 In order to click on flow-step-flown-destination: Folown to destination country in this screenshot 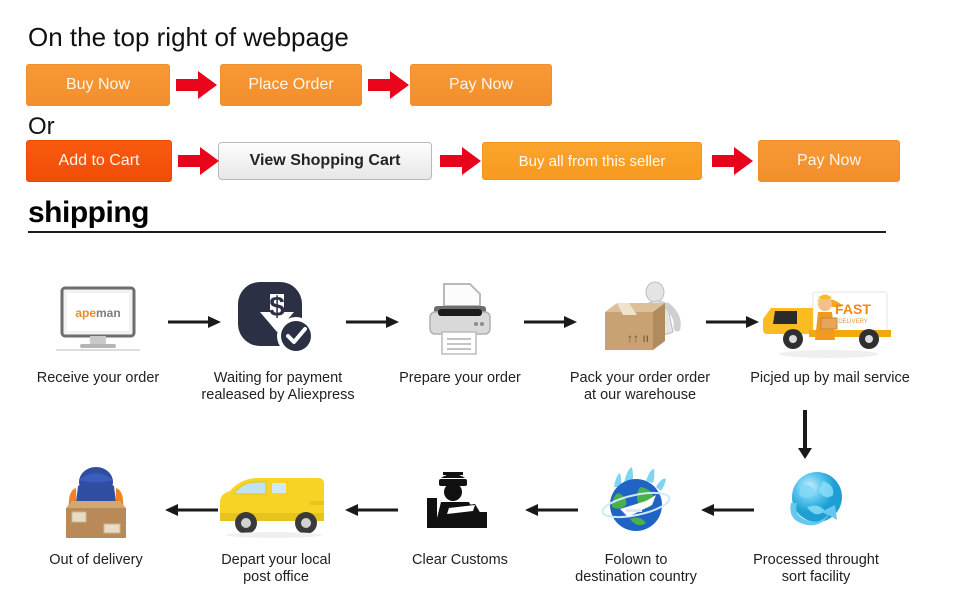, I will do `click(636, 523)`.